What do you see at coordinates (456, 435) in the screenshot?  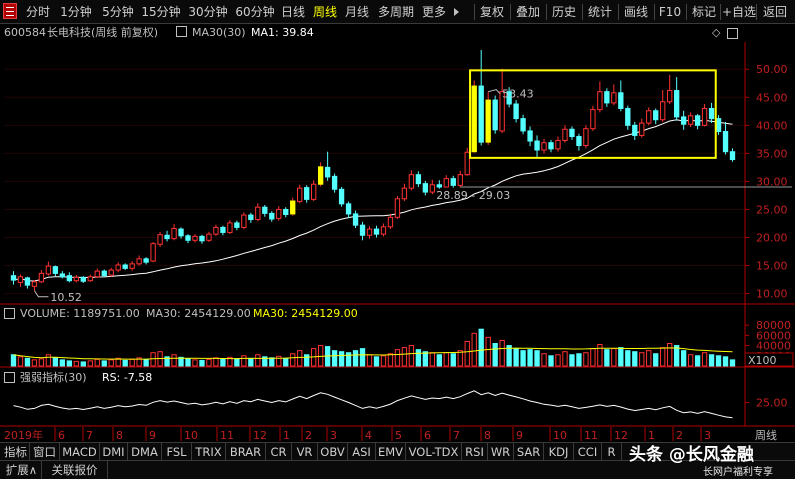 I see `time-axis-label: 7` at bounding box center [456, 435].